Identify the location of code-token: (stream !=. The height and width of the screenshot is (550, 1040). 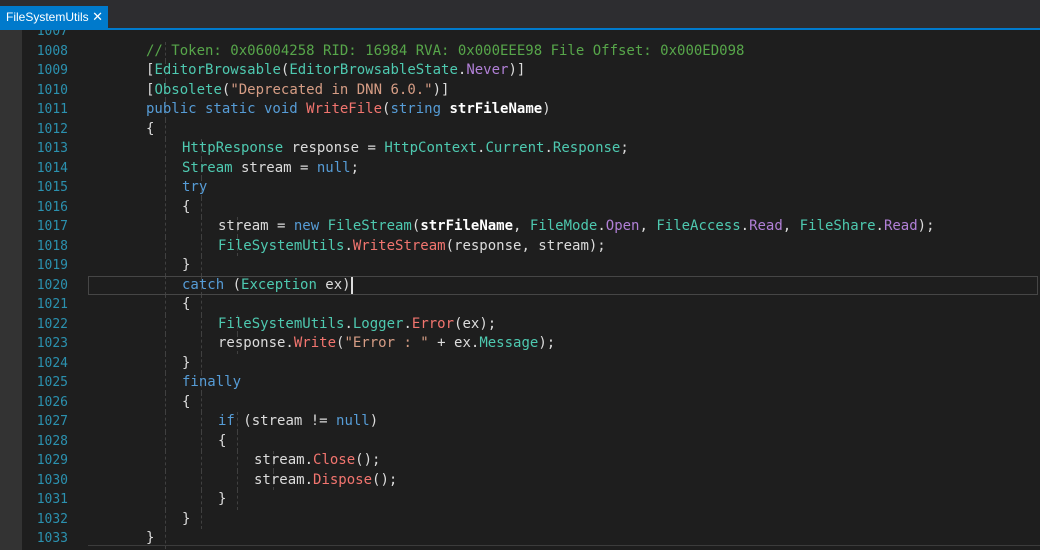
(290, 421).